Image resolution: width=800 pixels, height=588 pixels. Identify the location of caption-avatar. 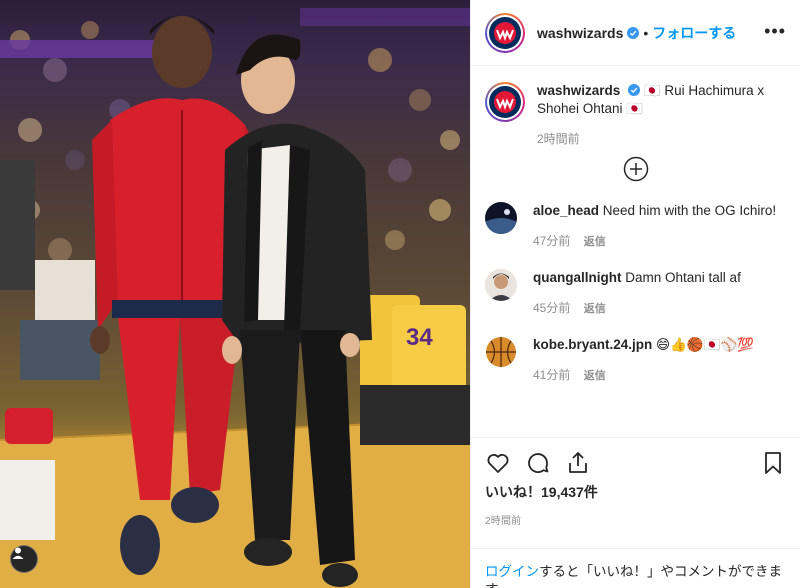
(505, 102).